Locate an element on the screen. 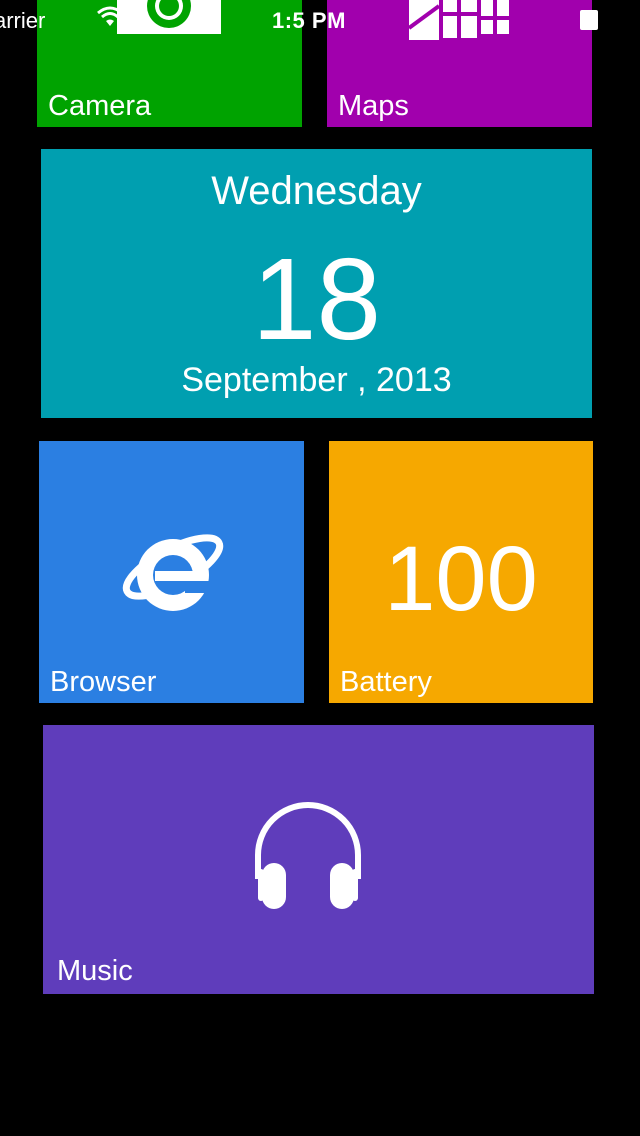  music-label: Music is located at coordinates (95, 971).